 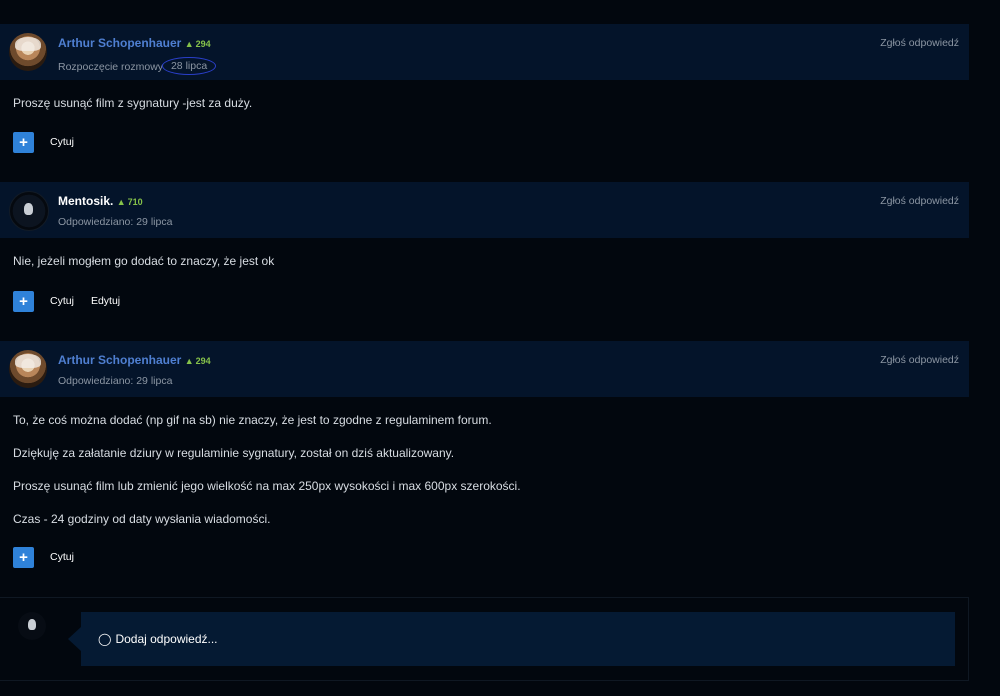 What do you see at coordinates (189, 66) in the screenshot?
I see `post-date: 28 lipca` at bounding box center [189, 66].